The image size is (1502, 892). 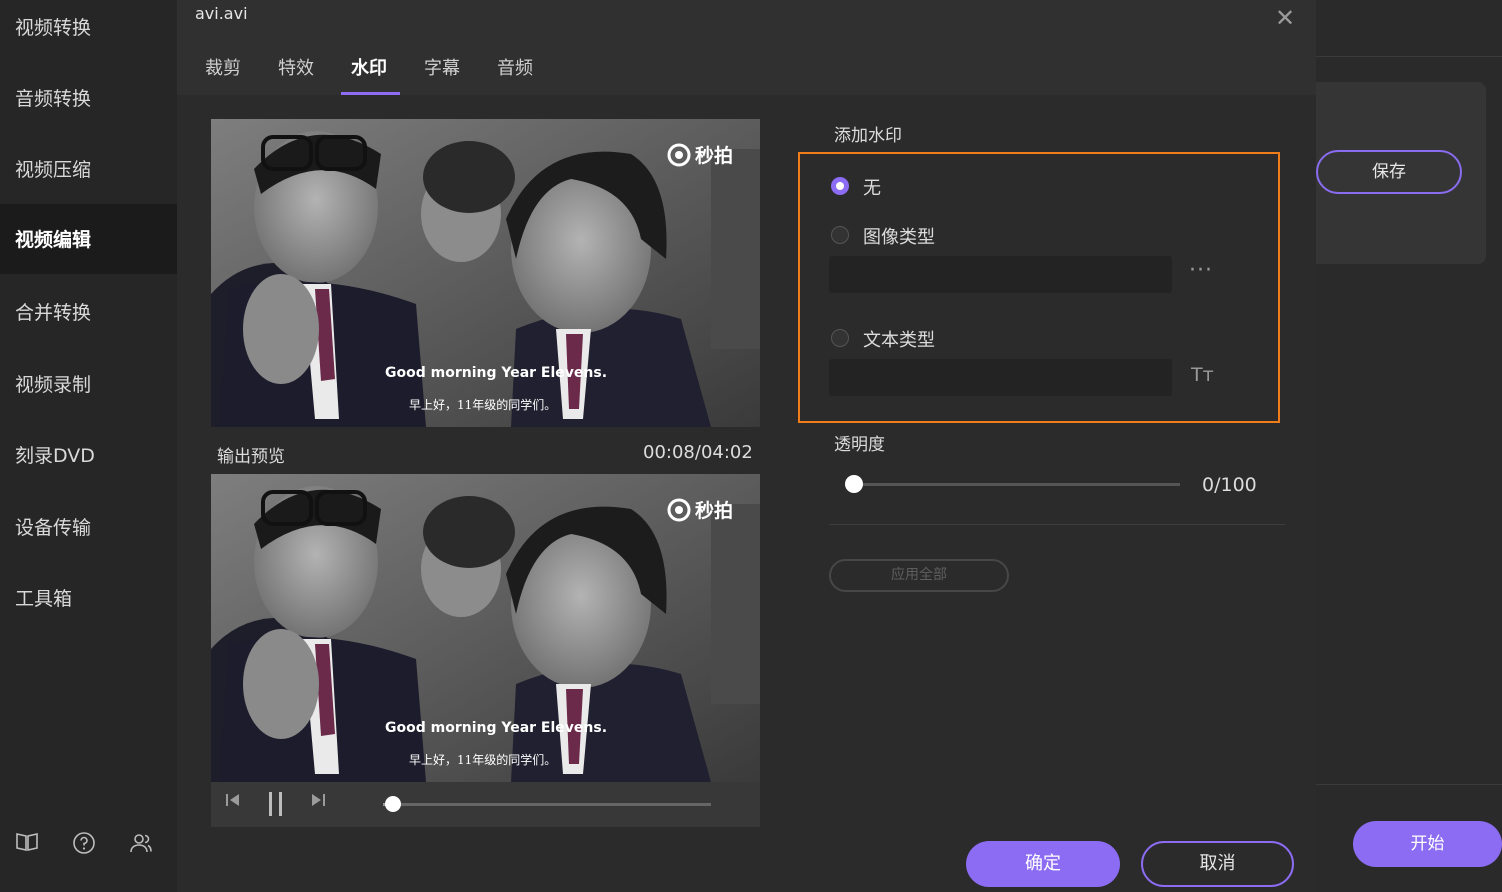 What do you see at coordinates (233, 802) in the screenshot?
I see `prev-frame-icon` at bounding box center [233, 802].